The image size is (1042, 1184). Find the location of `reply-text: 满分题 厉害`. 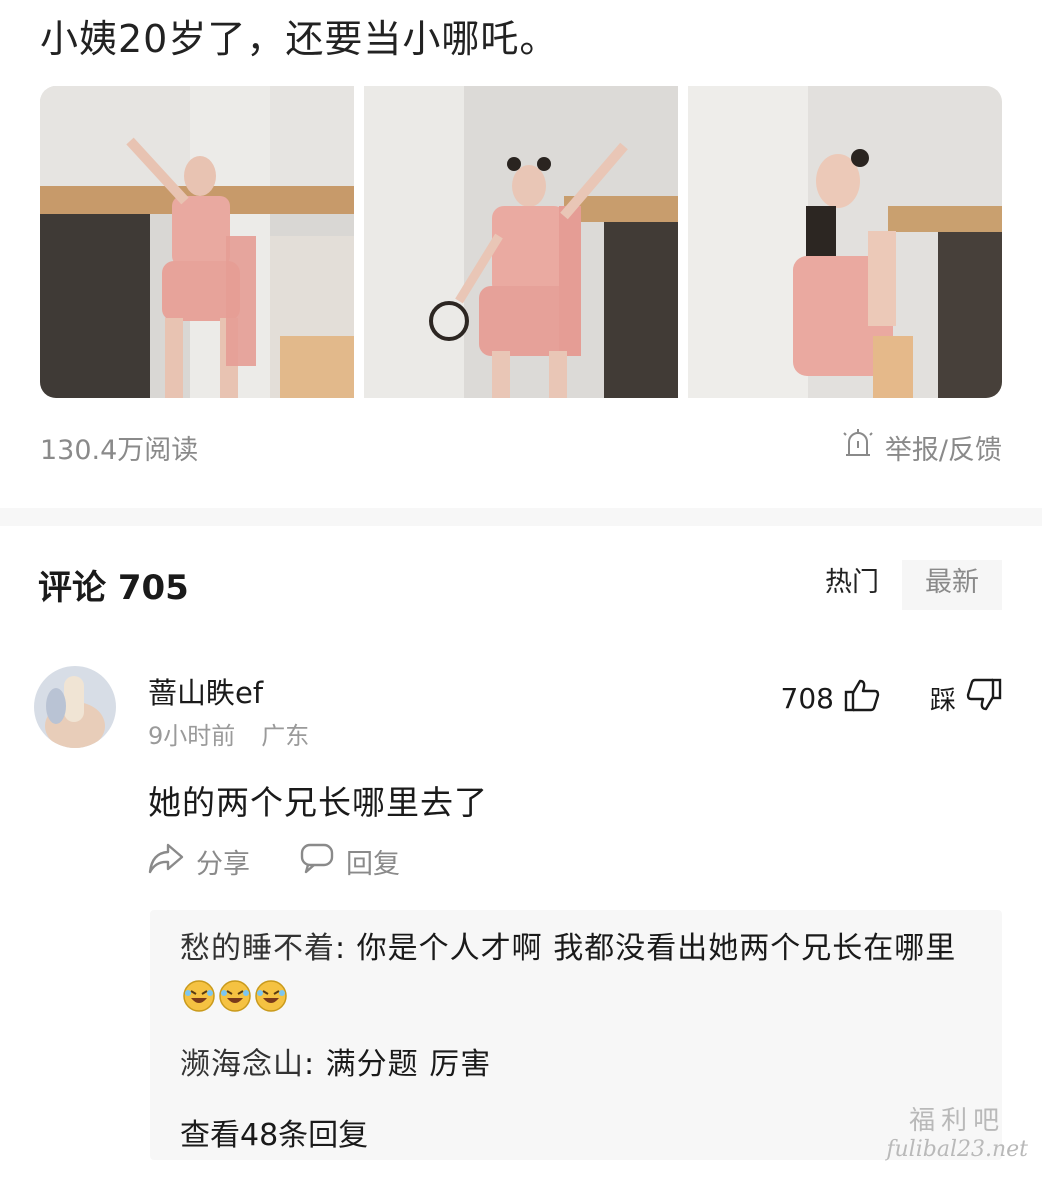

reply-text: 满分题 厉害 is located at coordinates (408, 1064).